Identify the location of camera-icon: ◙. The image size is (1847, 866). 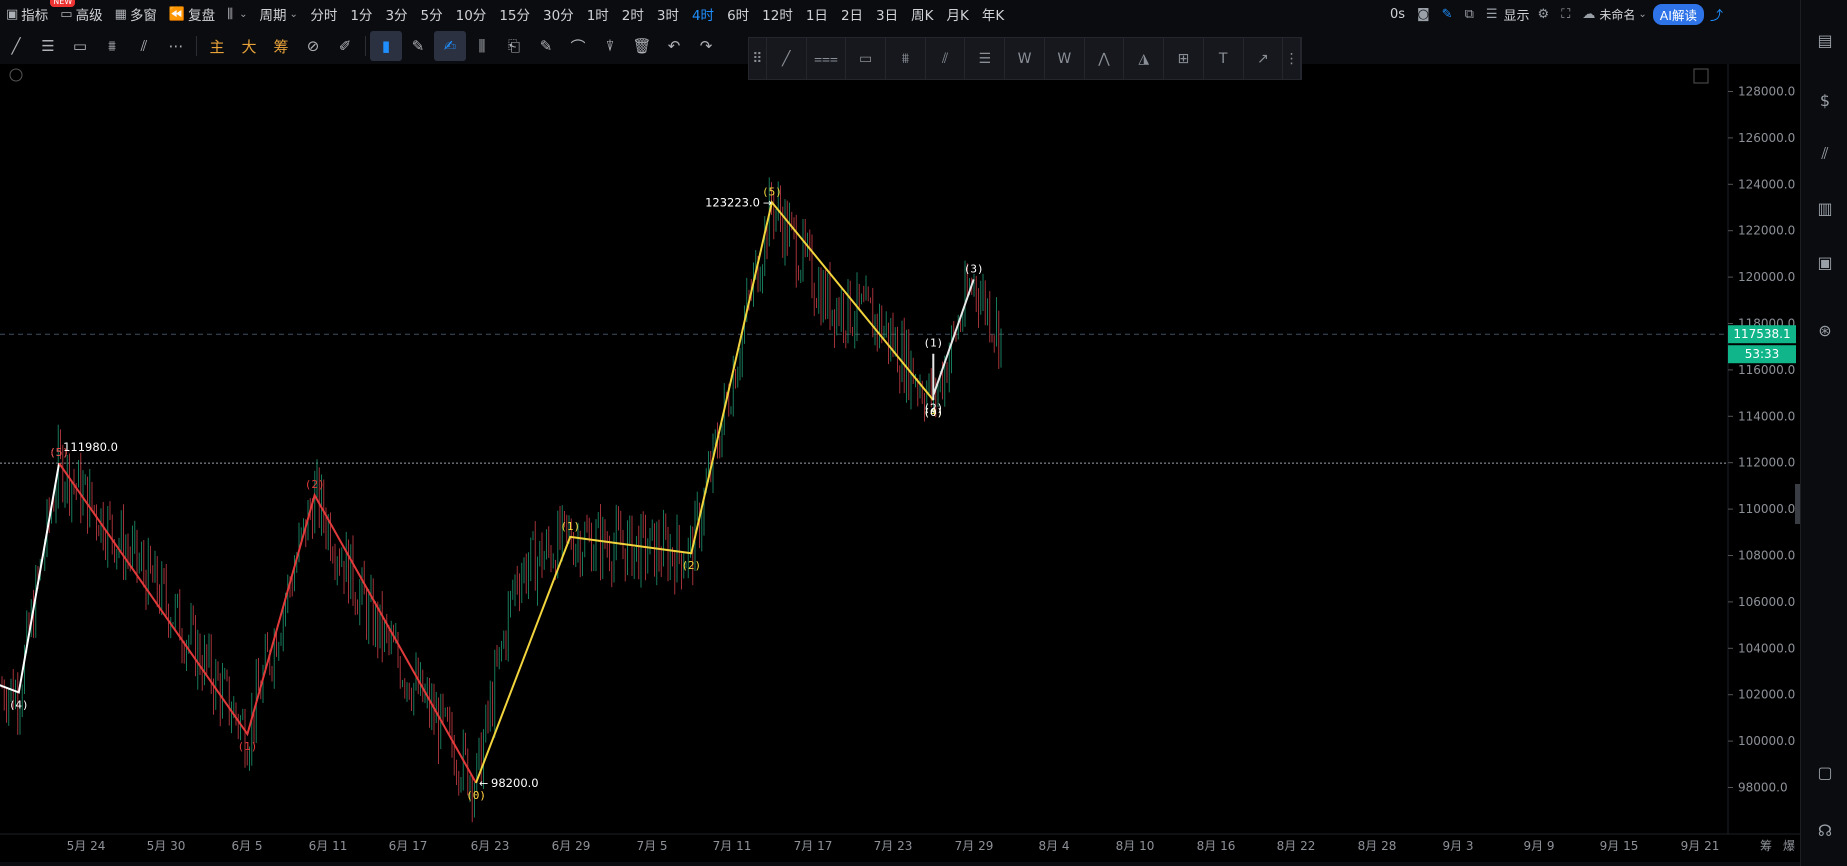
(1423, 14).